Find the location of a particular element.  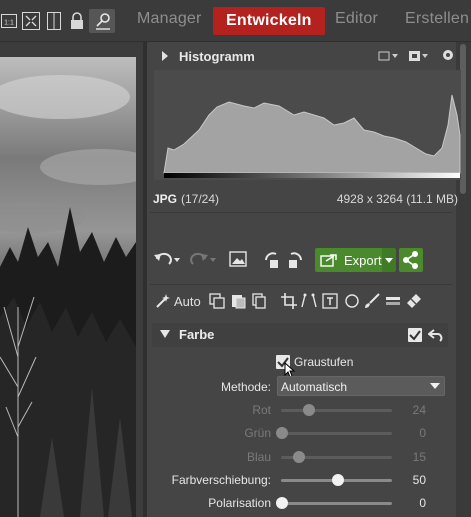

wand-icon is located at coordinates (163, 301).